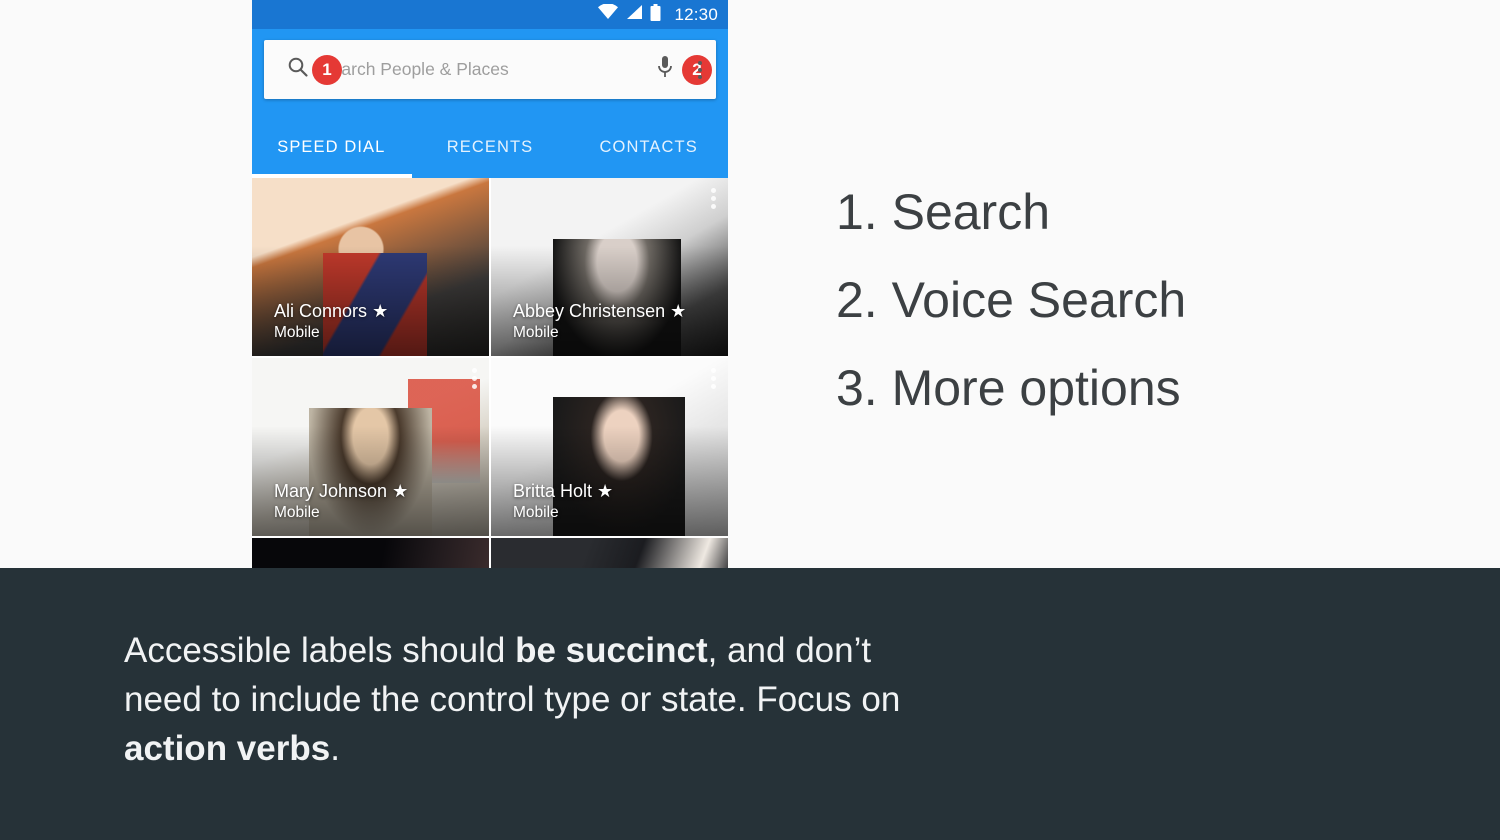 The image size is (1500, 840). What do you see at coordinates (697, 69) in the screenshot?
I see `callout-badge-2: 2` at bounding box center [697, 69].